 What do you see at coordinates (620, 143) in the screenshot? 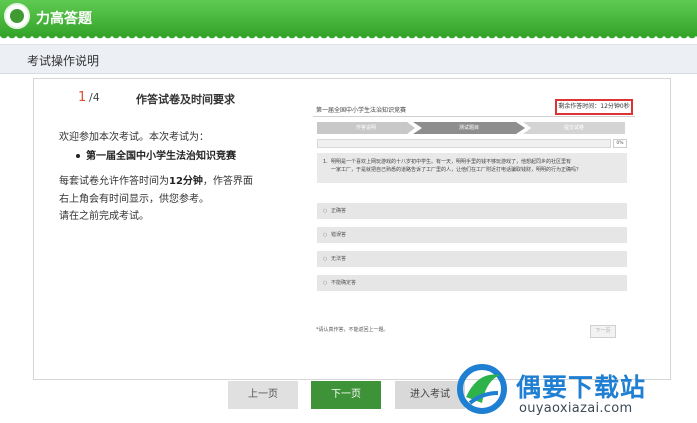
I see `preview-progress-percent: 0%` at bounding box center [620, 143].